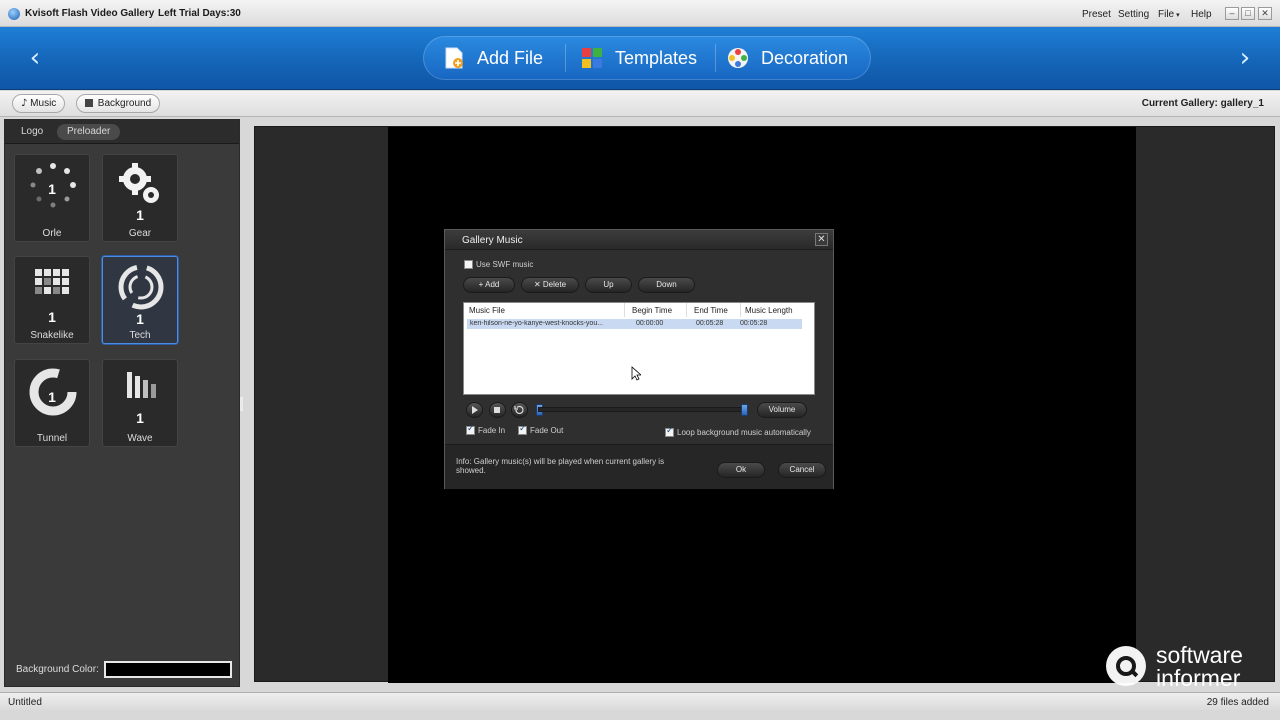 Image resolution: width=1280 pixels, height=720 pixels. I want to click on menu-preset: Preset, so click(1096, 14).